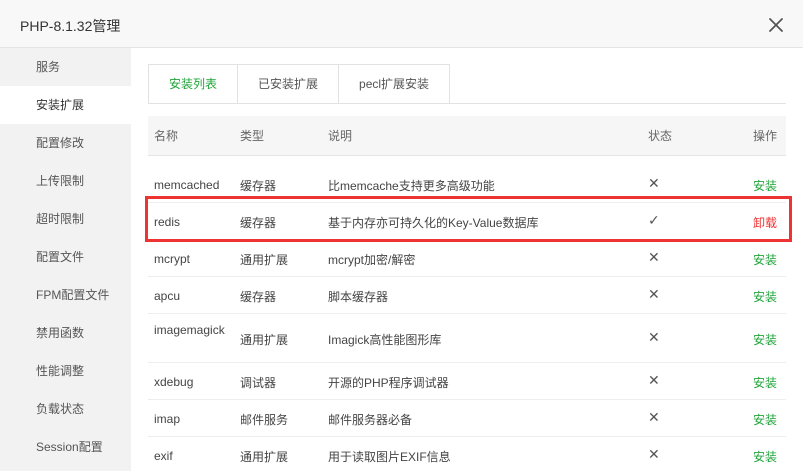 This screenshot has height=471, width=803. I want to click on extension-name: redis, so click(167, 222).